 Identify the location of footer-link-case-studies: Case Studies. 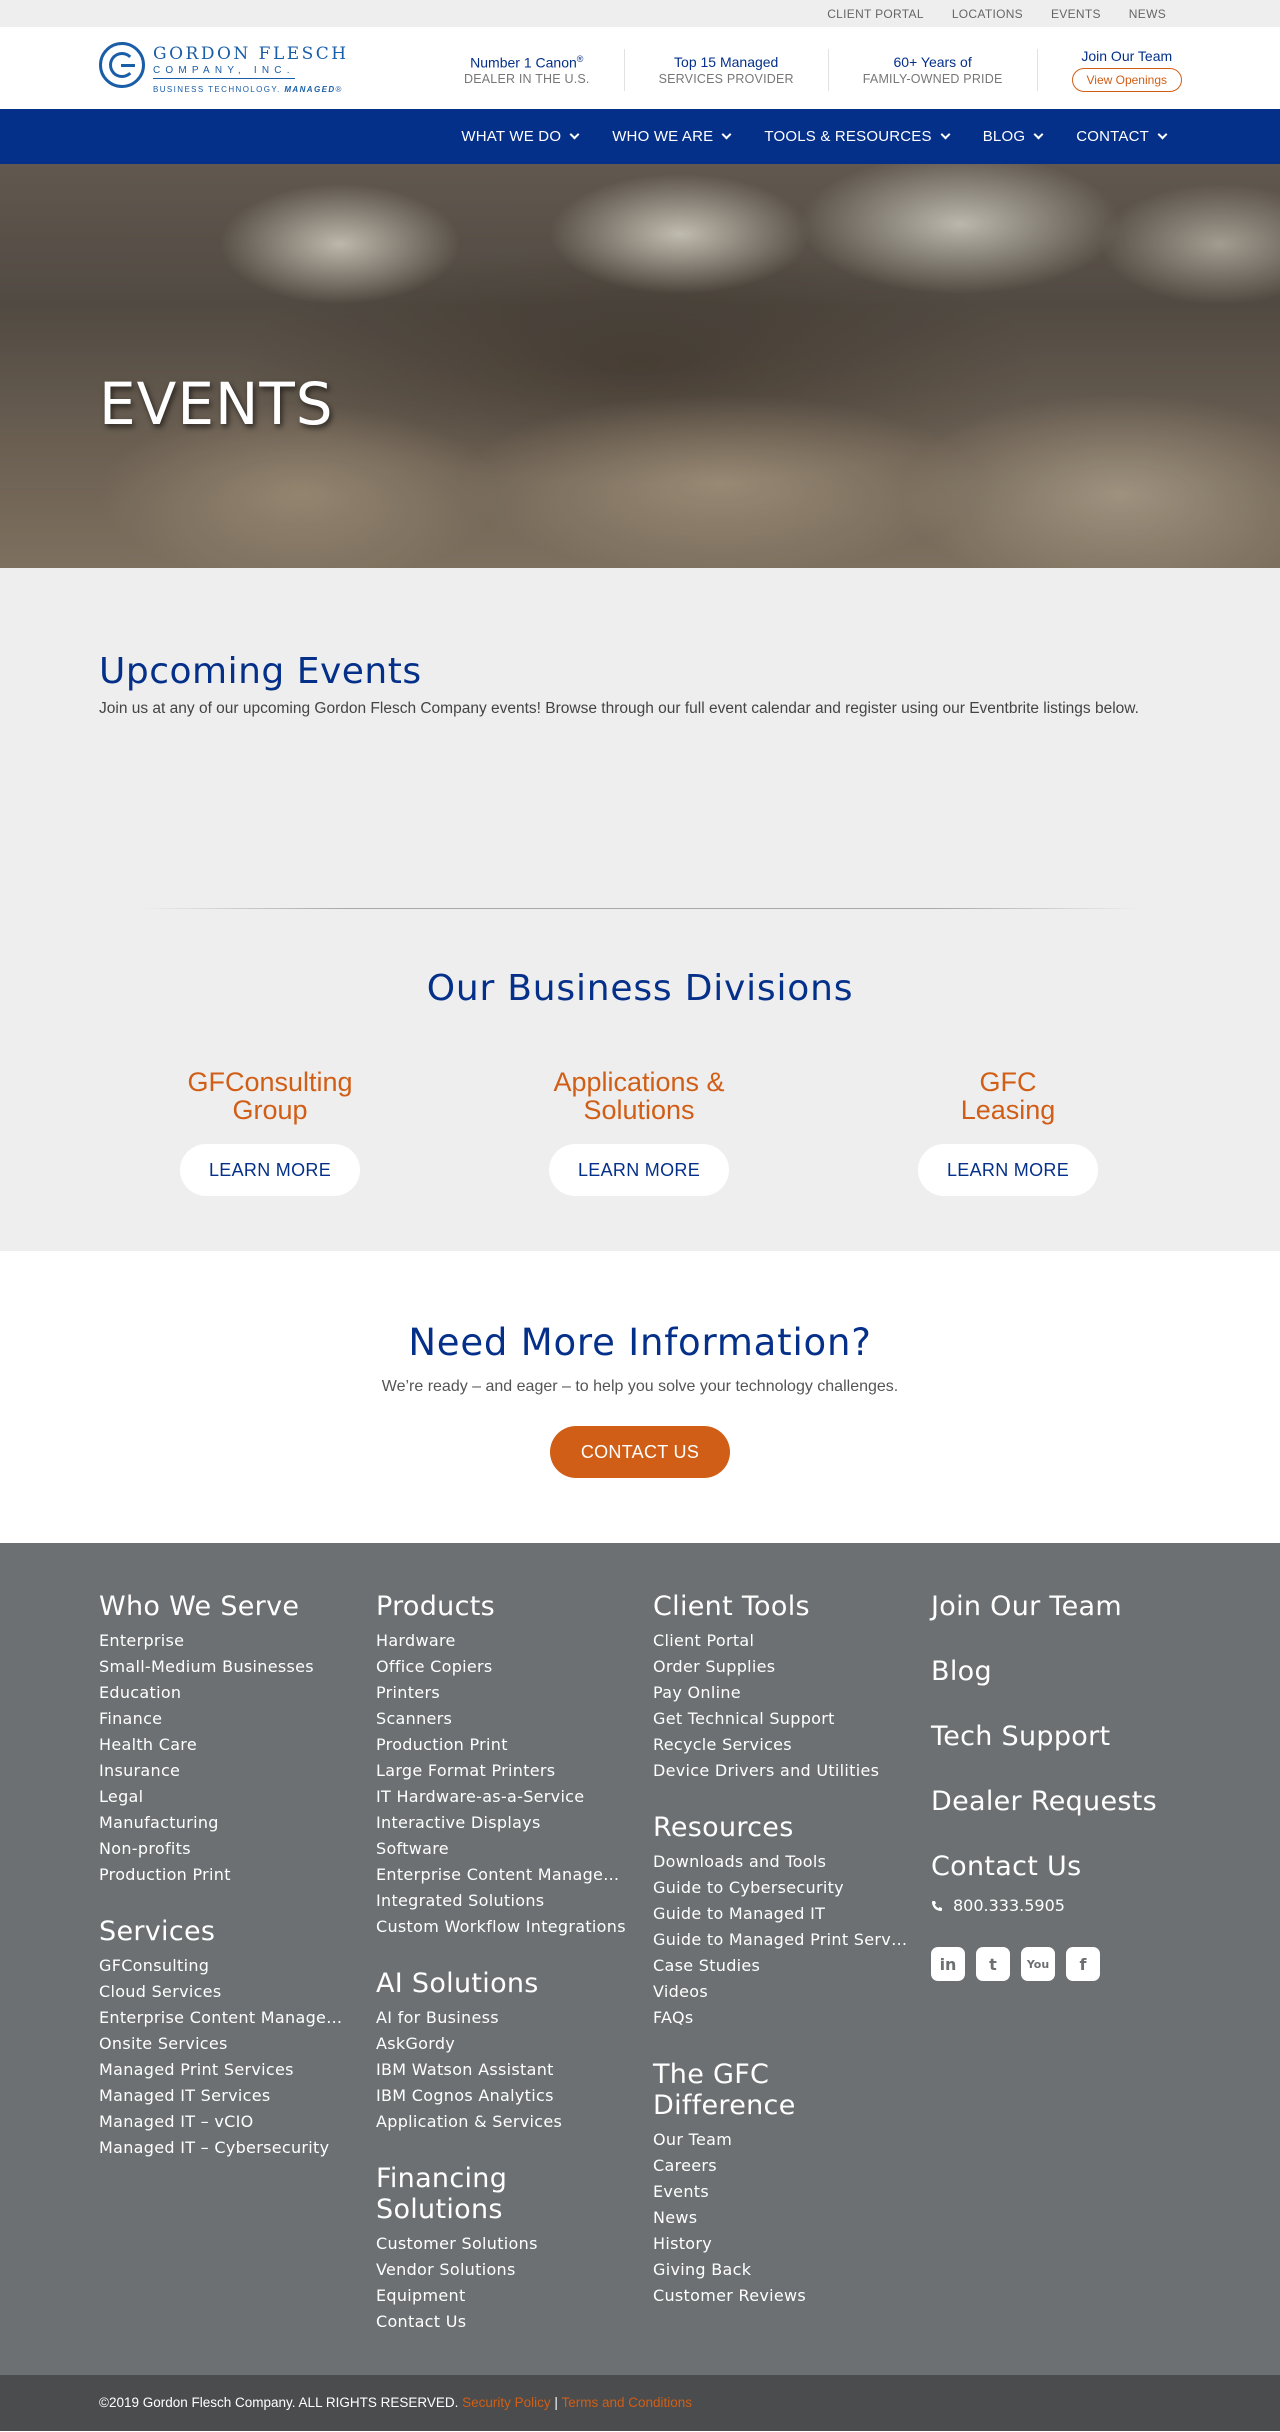
(780, 1966).